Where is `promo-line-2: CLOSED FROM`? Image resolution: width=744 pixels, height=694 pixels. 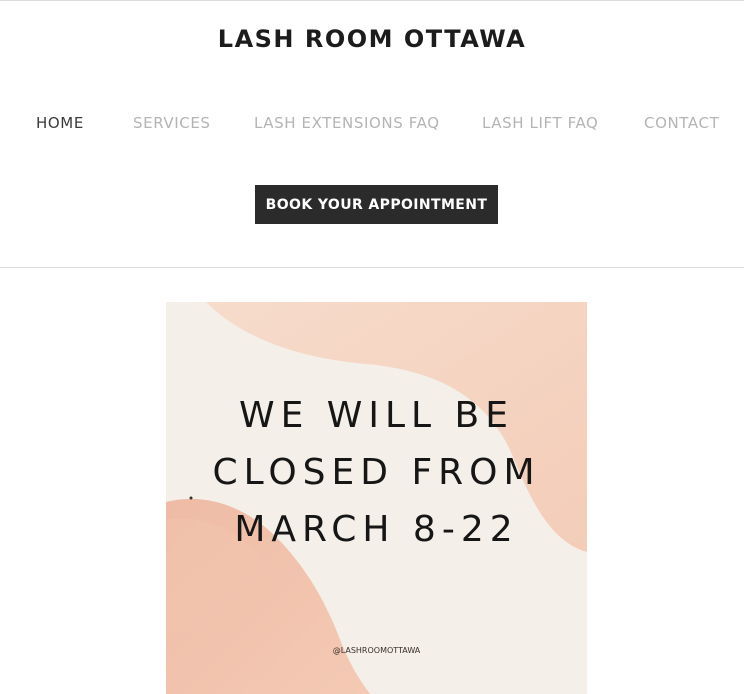
promo-line-2: CLOSED FROM is located at coordinates (376, 472).